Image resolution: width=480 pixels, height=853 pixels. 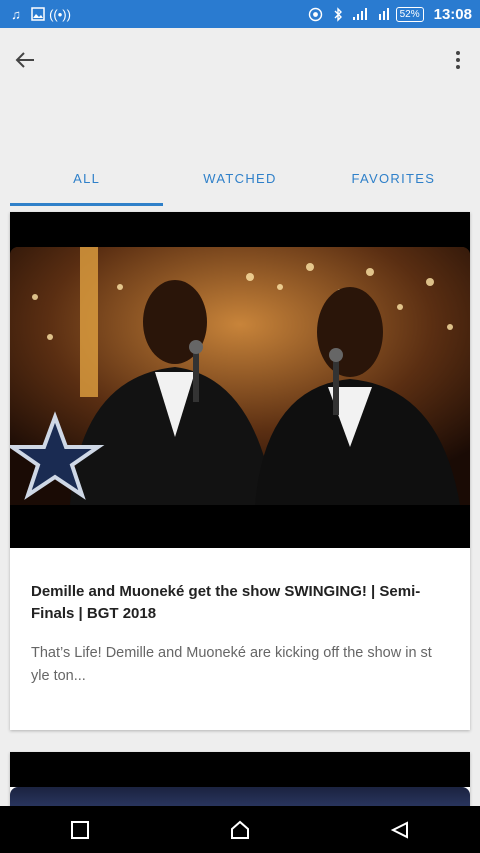 I want to click on status-bar: ♫ ((•)) 52% 13:08, so click(x=240, y=14).